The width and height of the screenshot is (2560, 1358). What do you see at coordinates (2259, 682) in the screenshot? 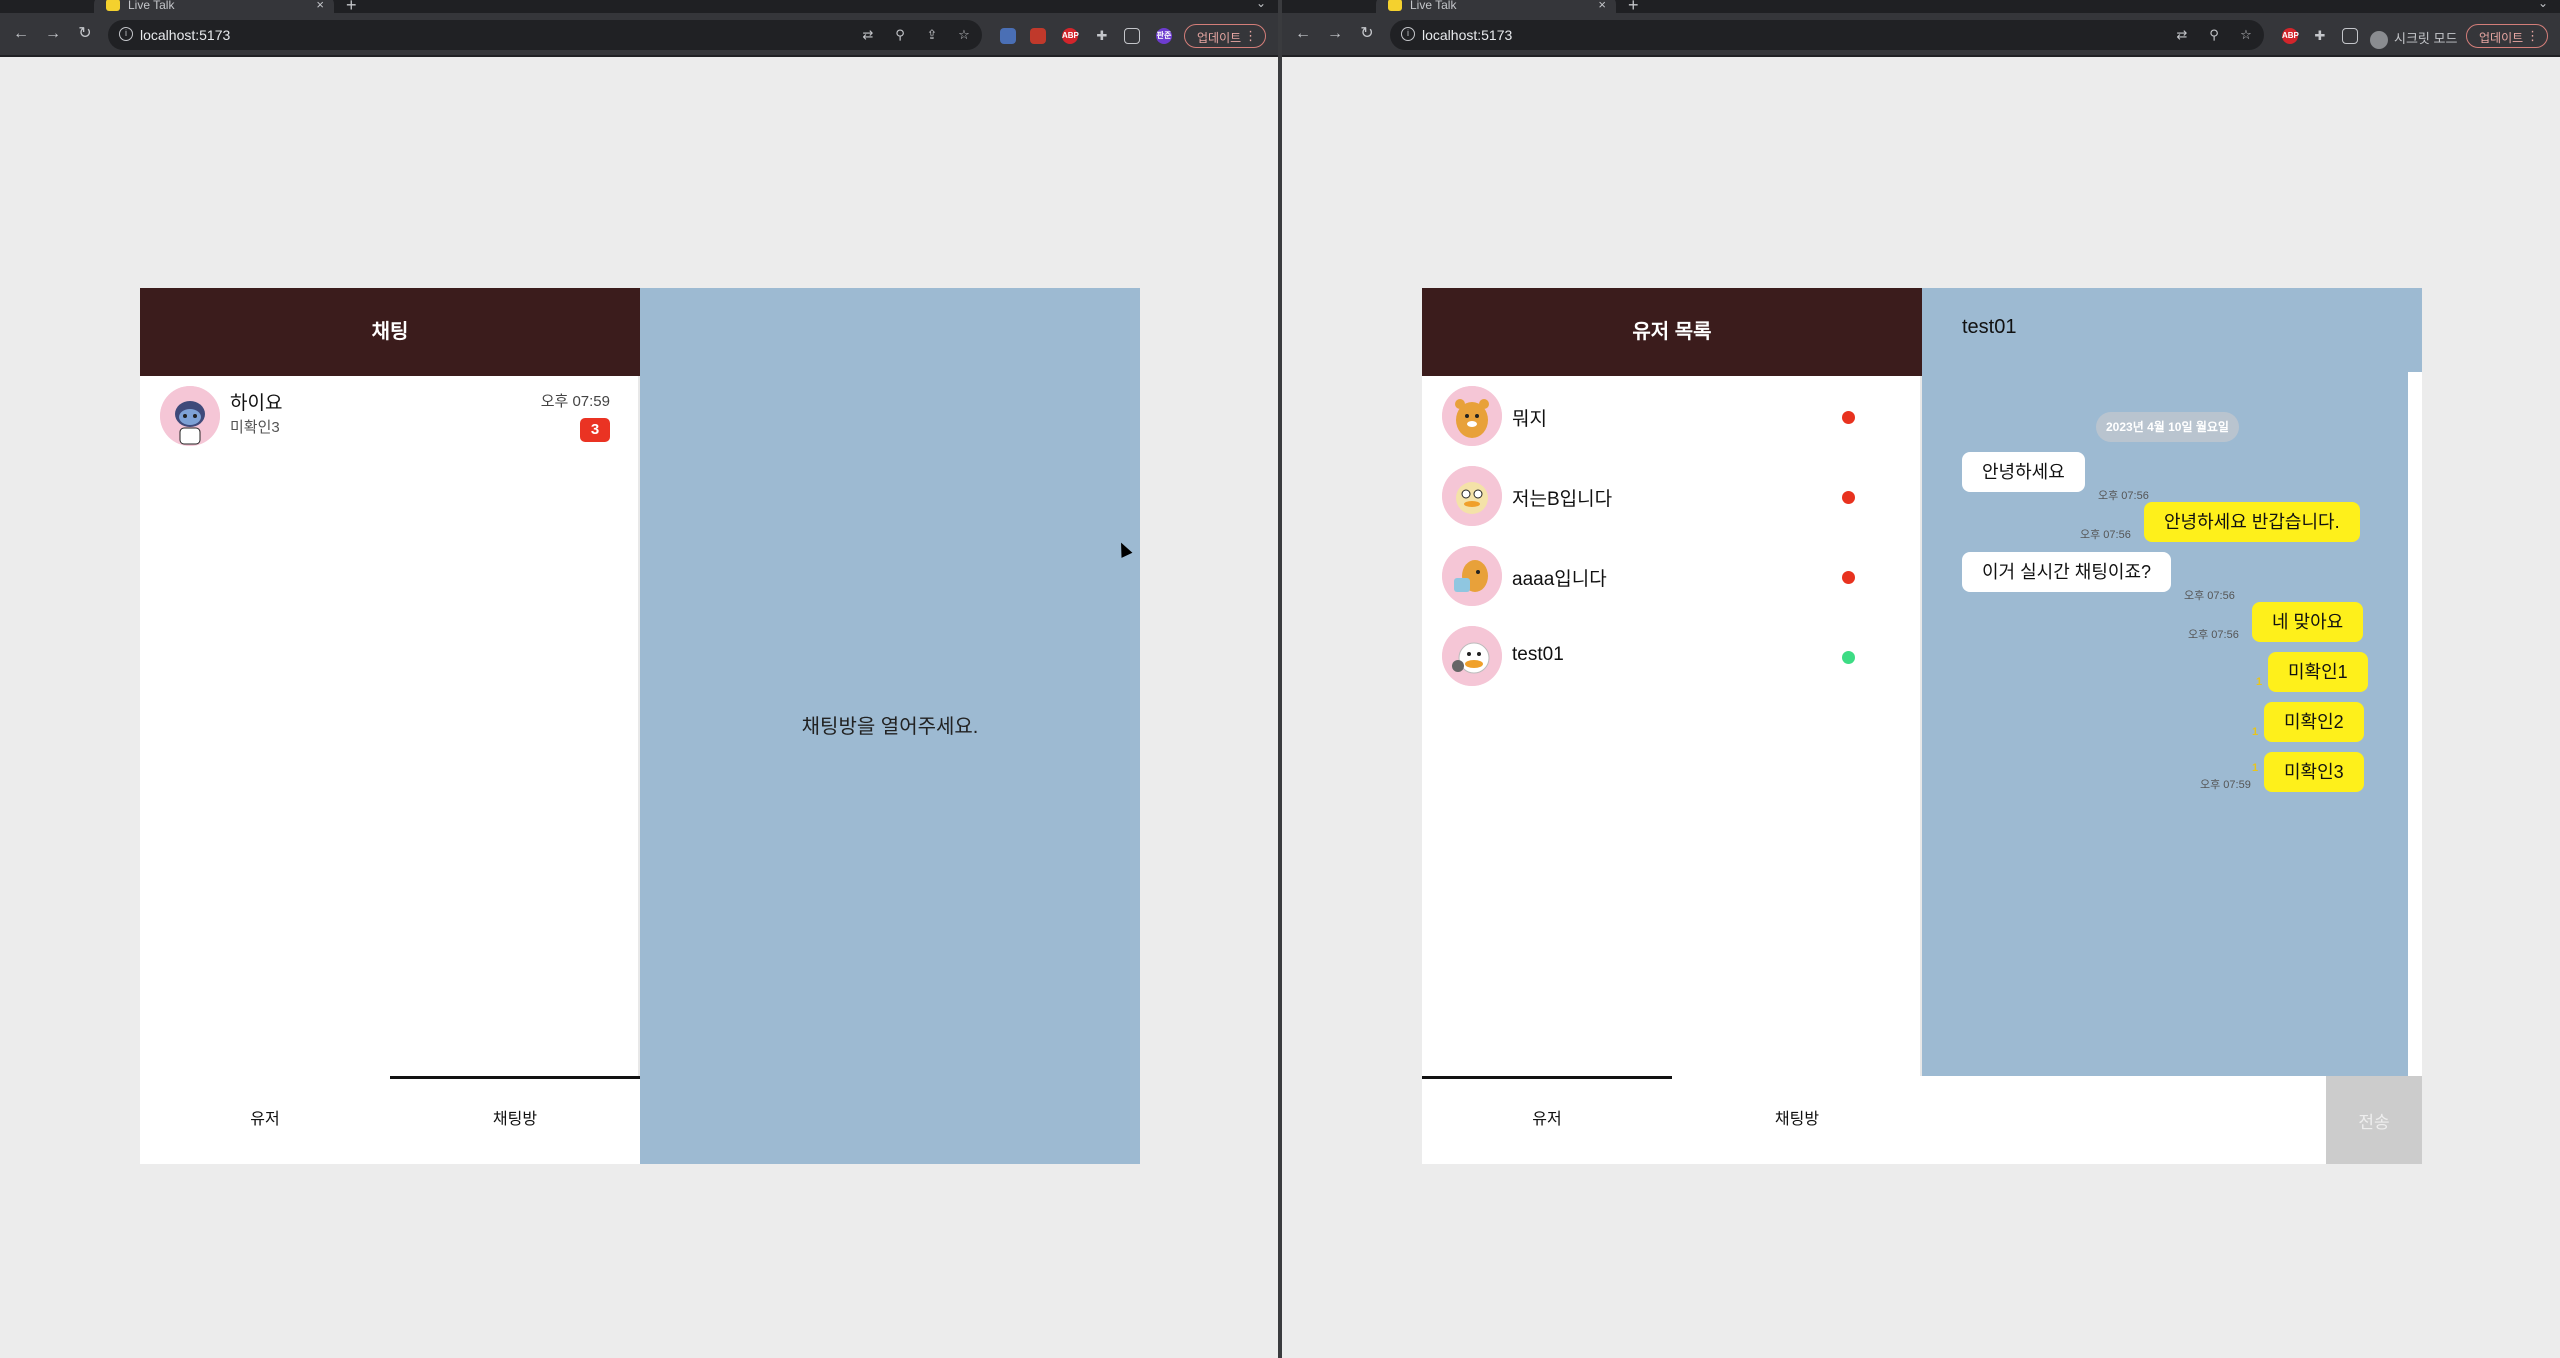
I see `unread-count: 1` at bounding box center [2259, 682].